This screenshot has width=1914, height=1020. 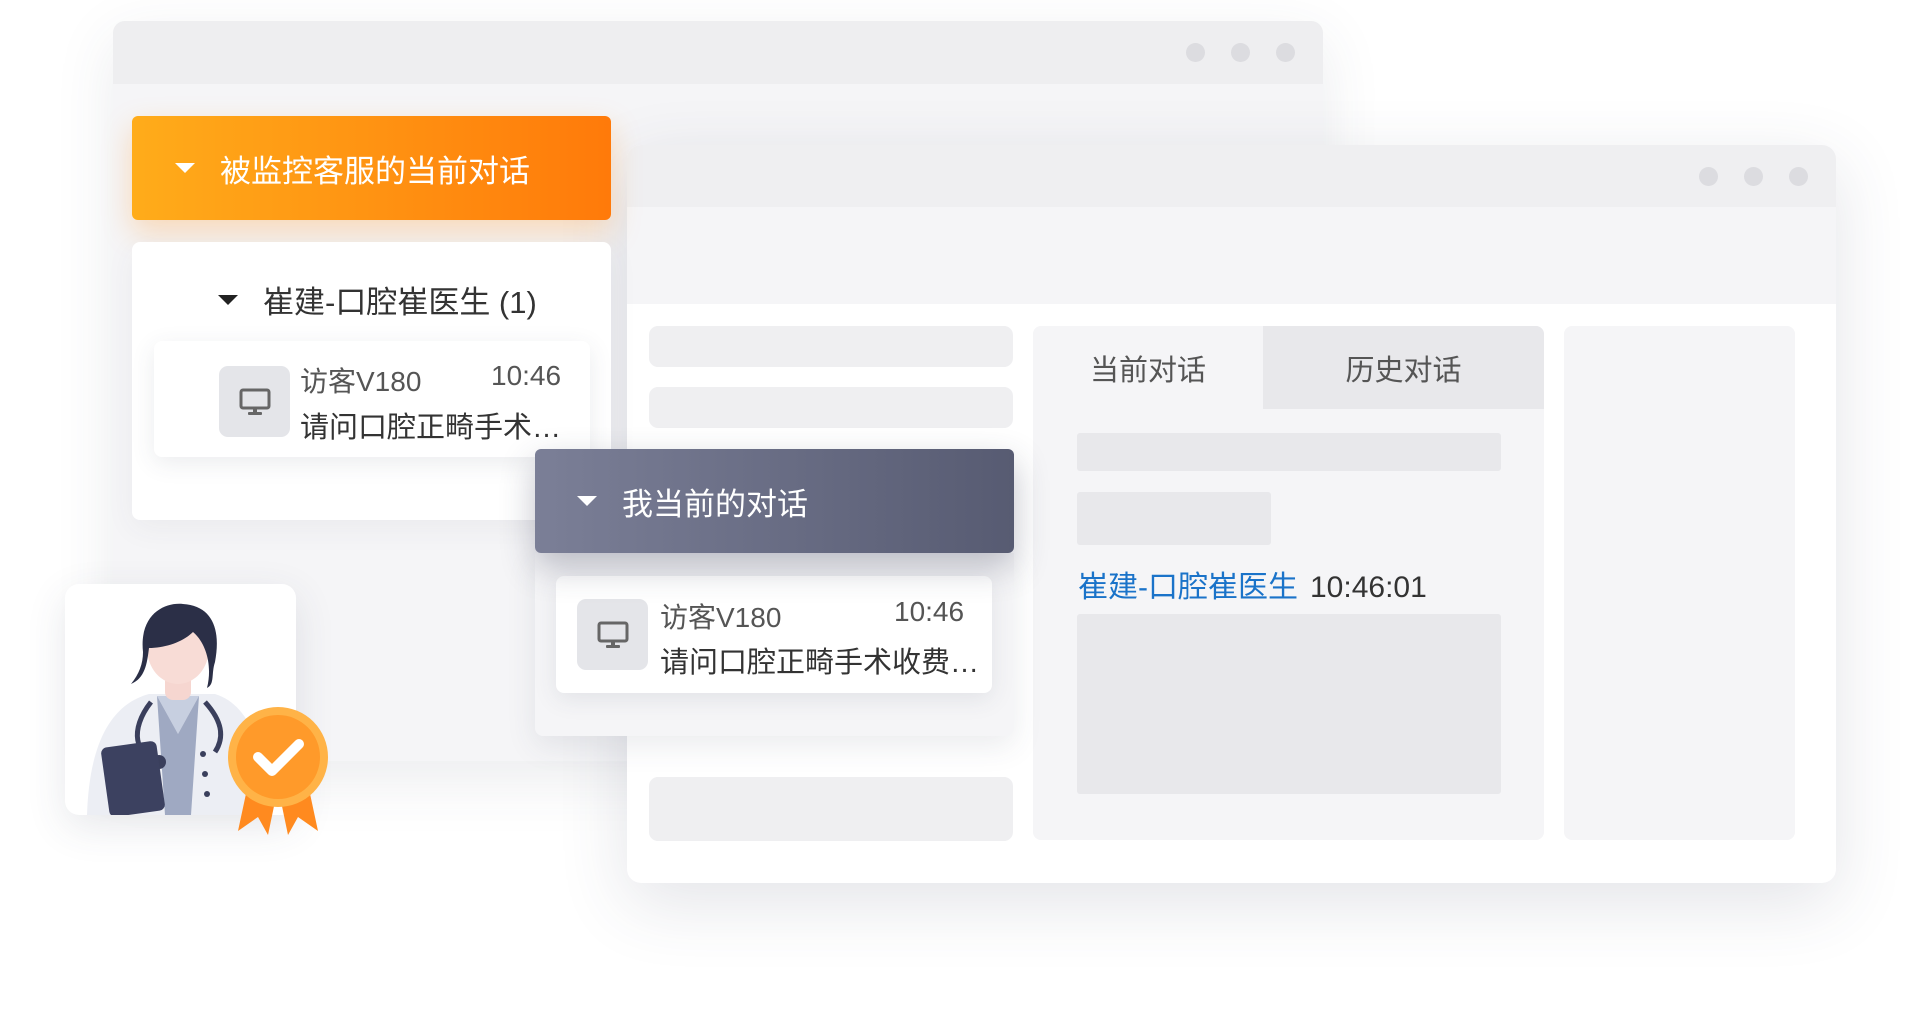 I want to click on toolbar-placeholder, so click(x=1231, y=255).